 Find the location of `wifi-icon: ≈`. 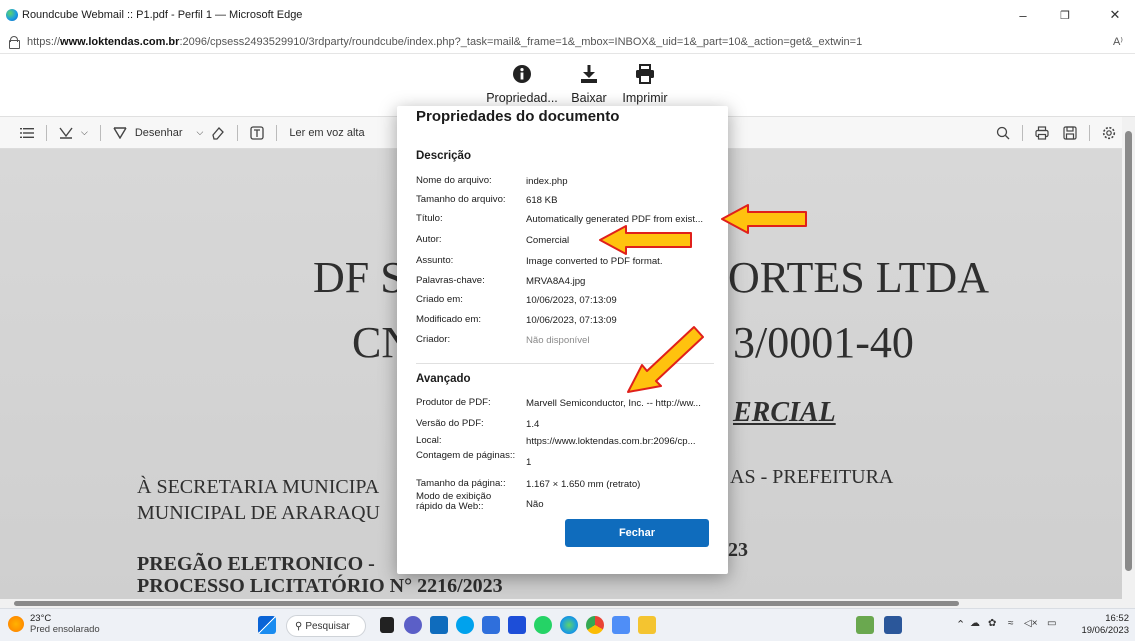

wifi-icon: ≈ is located at coordinates (1011, 623).